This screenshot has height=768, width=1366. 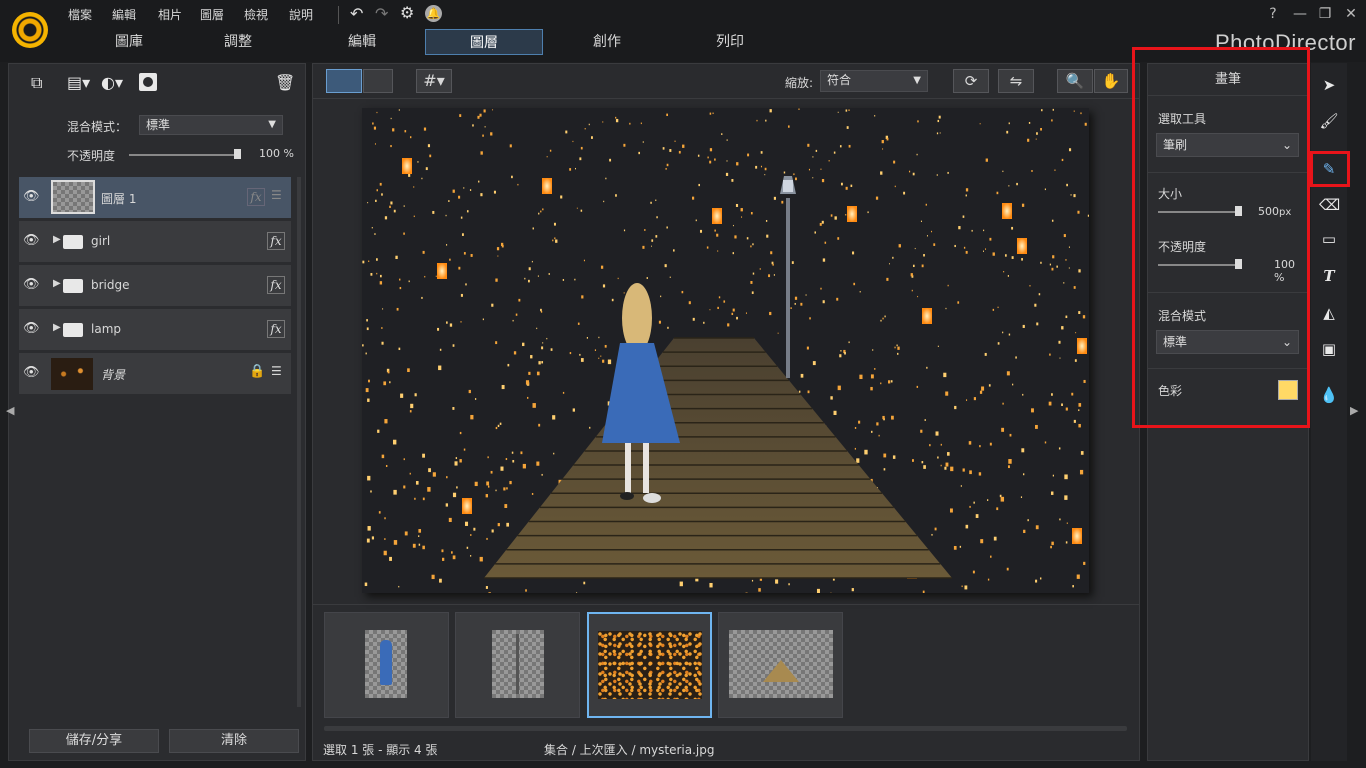 What do you see at coordinates (124, 15) in the screenshot?
I see `menu-edit: 編輯` at bounding box center [124, 15].